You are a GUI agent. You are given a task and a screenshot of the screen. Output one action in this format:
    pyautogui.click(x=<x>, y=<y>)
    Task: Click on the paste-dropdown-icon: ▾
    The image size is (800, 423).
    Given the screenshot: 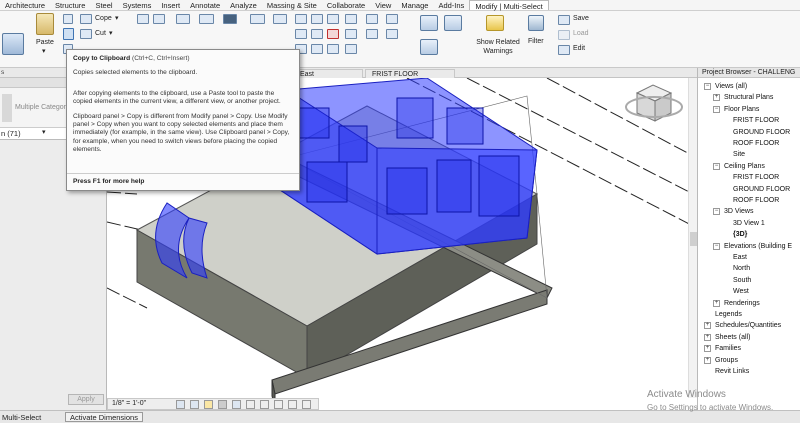 What is the action you would take?
    pyautogui.click(x=44, y=51)
    